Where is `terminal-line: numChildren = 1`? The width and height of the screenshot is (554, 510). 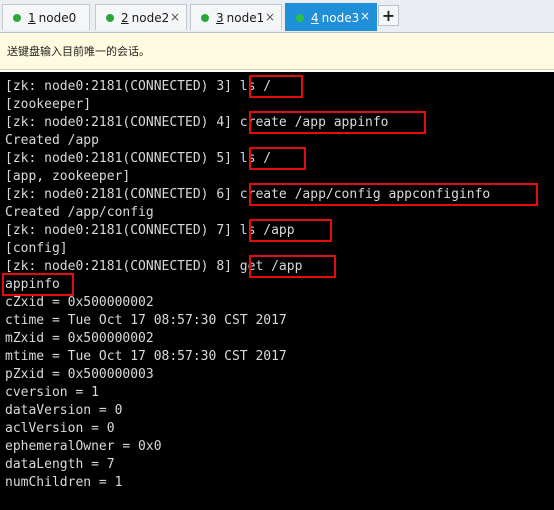 terminal-line: numChildren = 1 is located at coordinates (64, 482).